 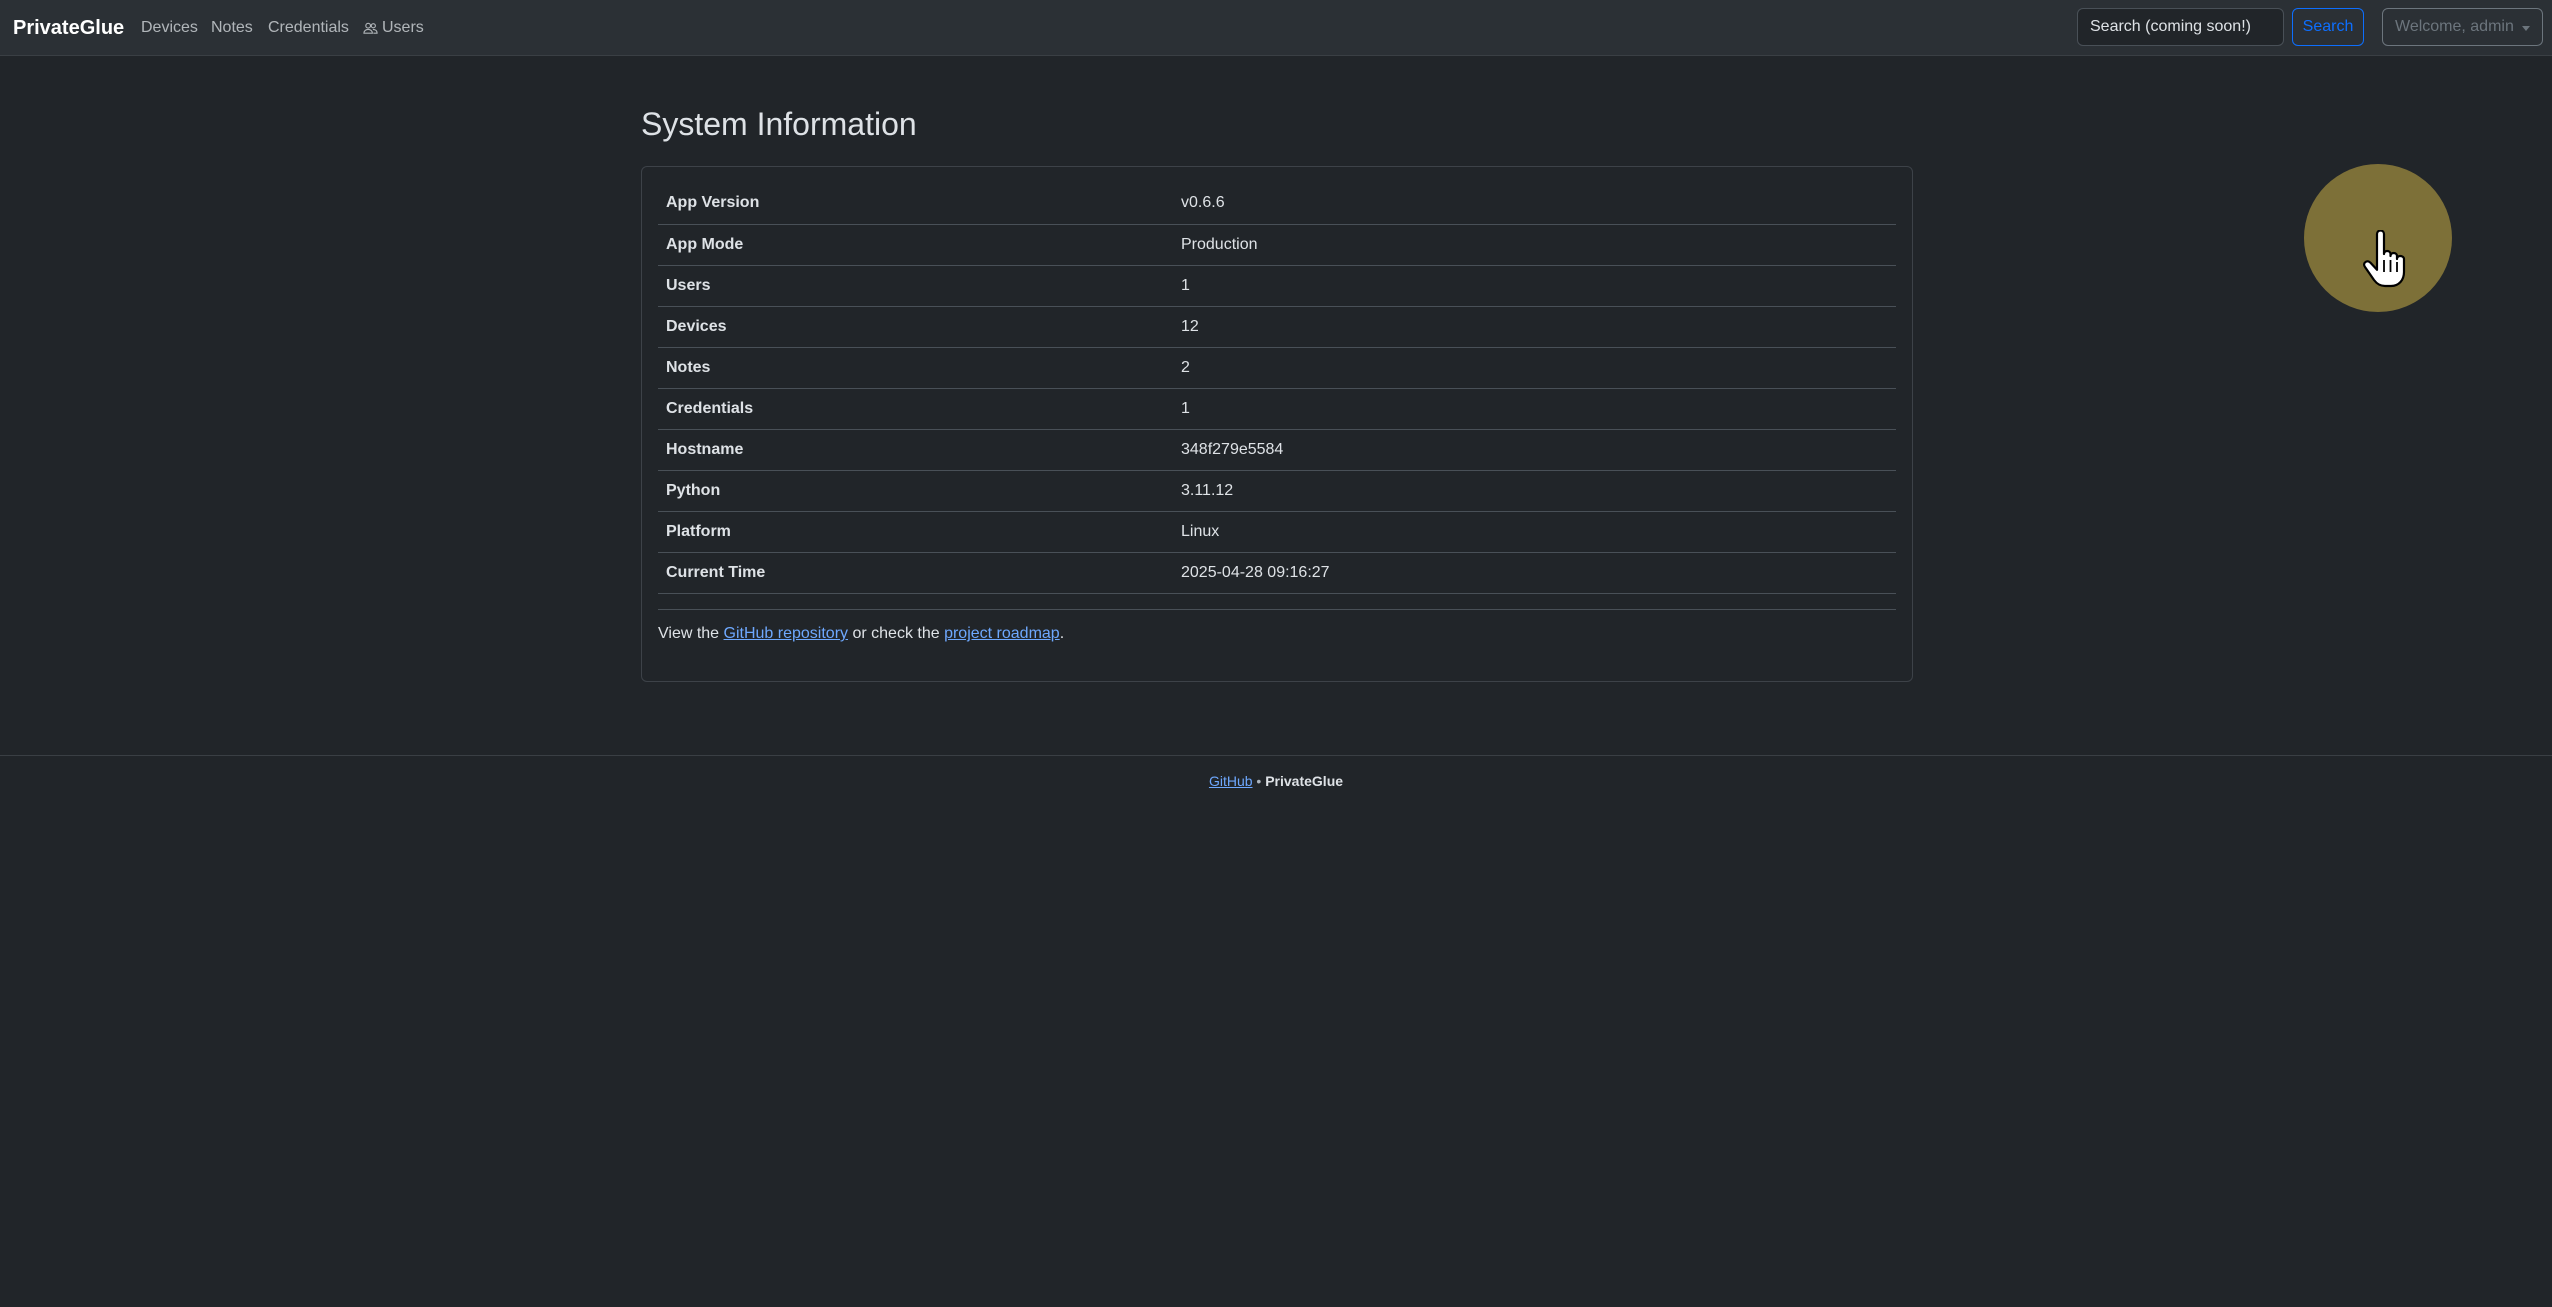 What do you see at coordinates (691, 633) in the screenshot?
I see `note-prefix: View the` at bounding box center [691, 633].